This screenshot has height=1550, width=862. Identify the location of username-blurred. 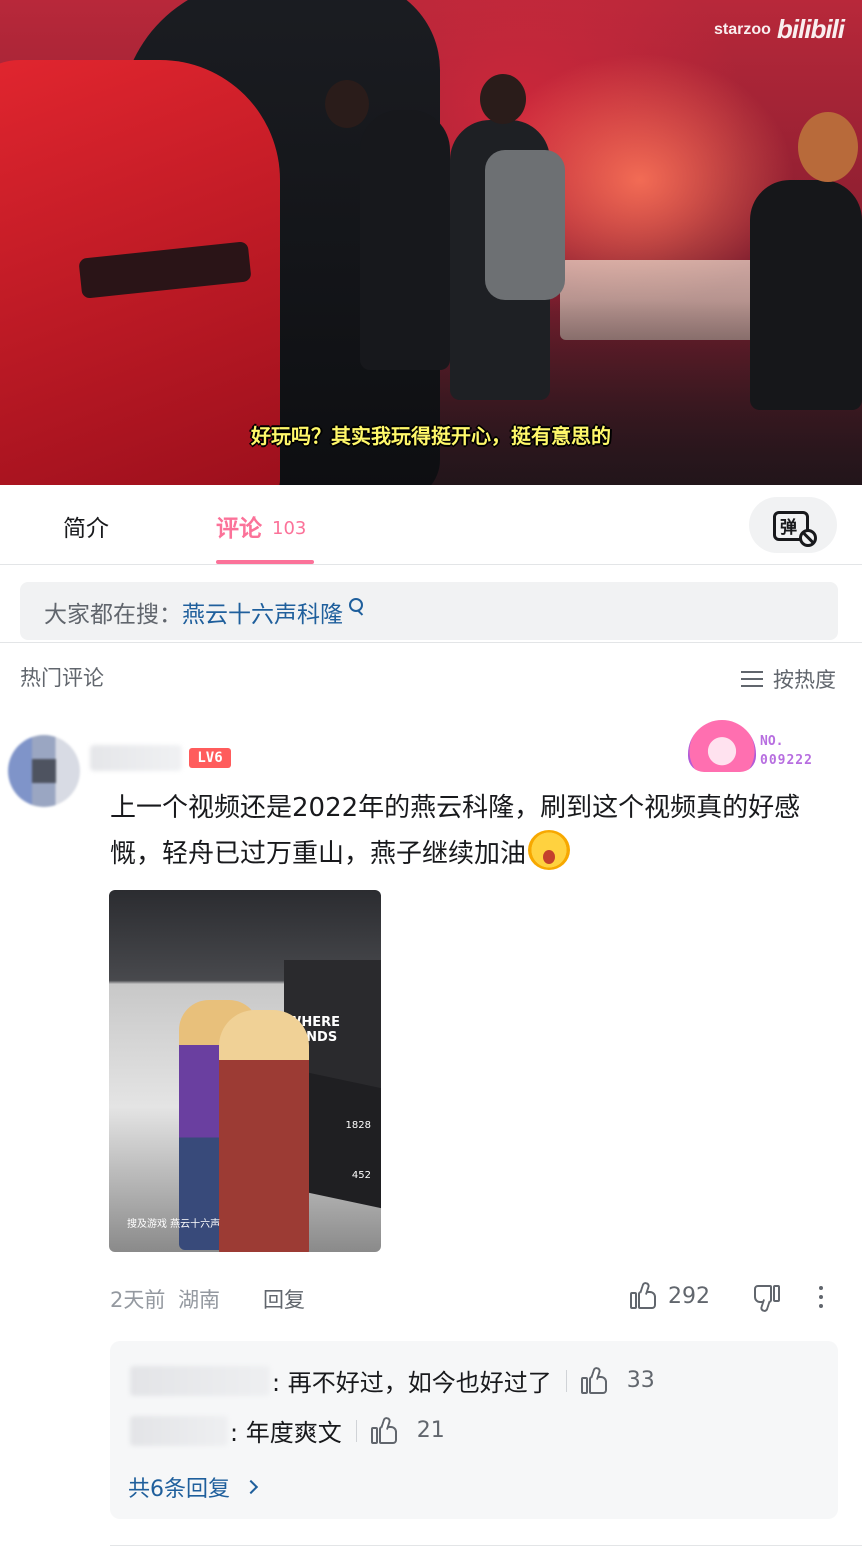
(136, 758).